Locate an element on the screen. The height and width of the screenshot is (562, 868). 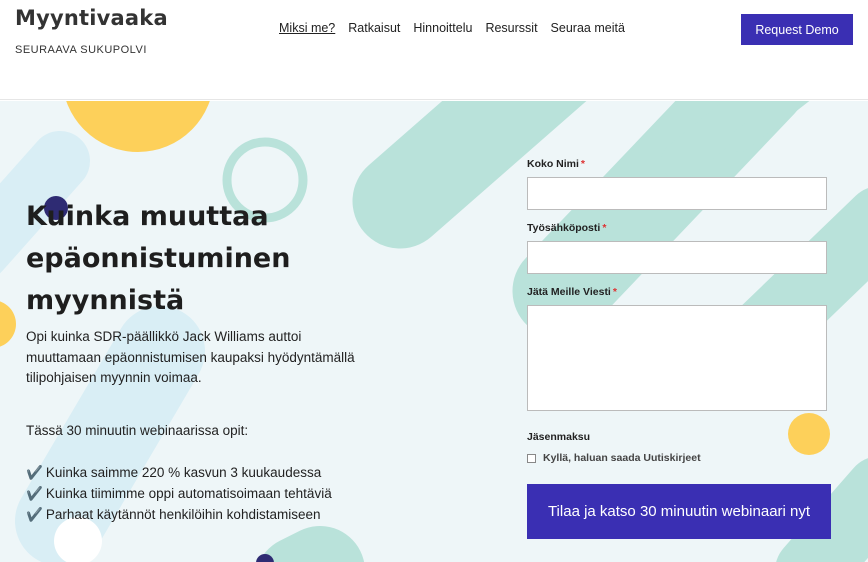
full-name-input is located at coordinates (677, 193).